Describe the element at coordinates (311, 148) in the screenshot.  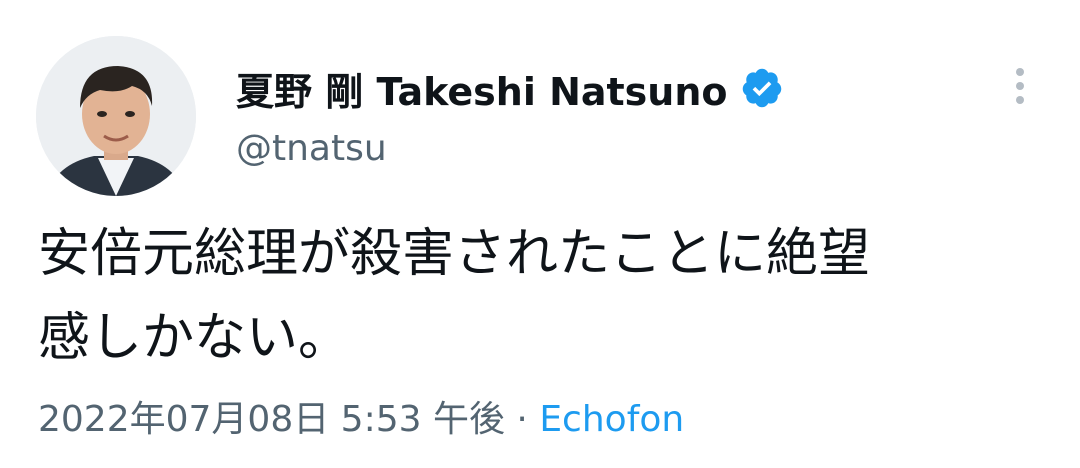
I see `user-handle: @tnatsu` at that location.